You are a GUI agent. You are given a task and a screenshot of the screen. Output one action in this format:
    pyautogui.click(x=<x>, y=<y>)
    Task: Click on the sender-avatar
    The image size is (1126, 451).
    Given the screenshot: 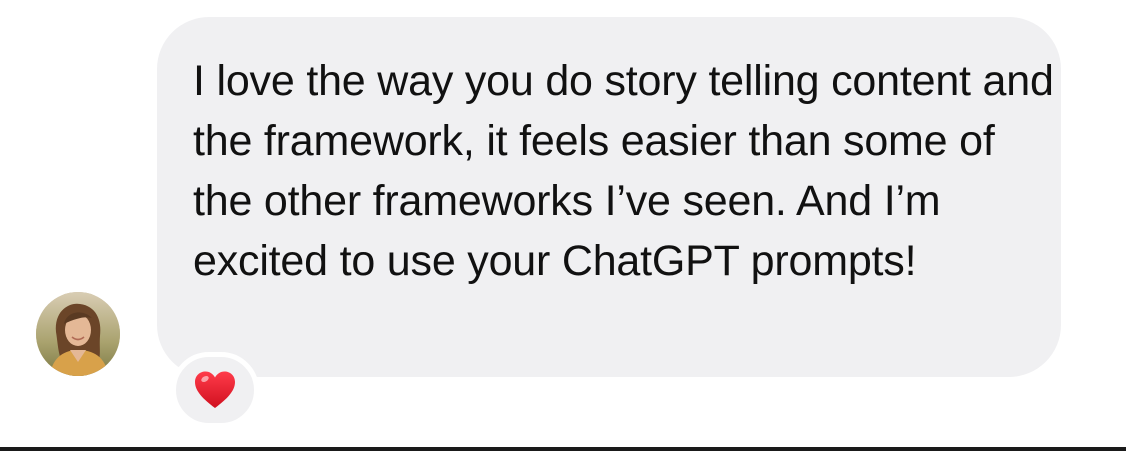 What is the action you would take?
    pyautogui.click(x=78, y=334)
    